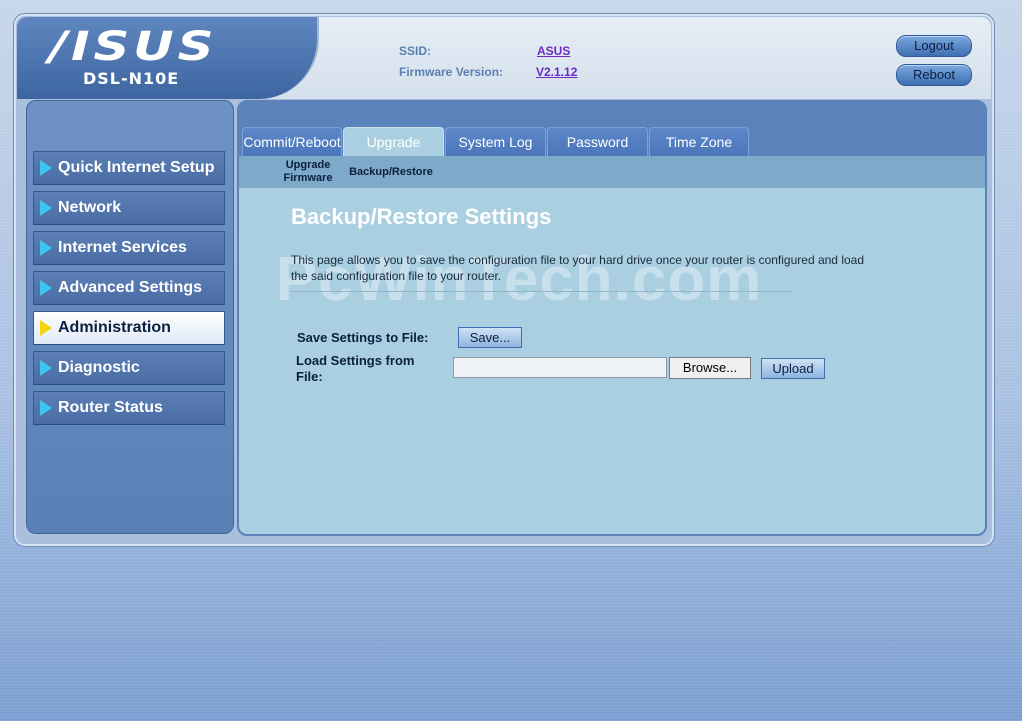  What do you see at coordinates (541, 291) in the screenshot?
I see `divider` at bounding box center [541, 291].